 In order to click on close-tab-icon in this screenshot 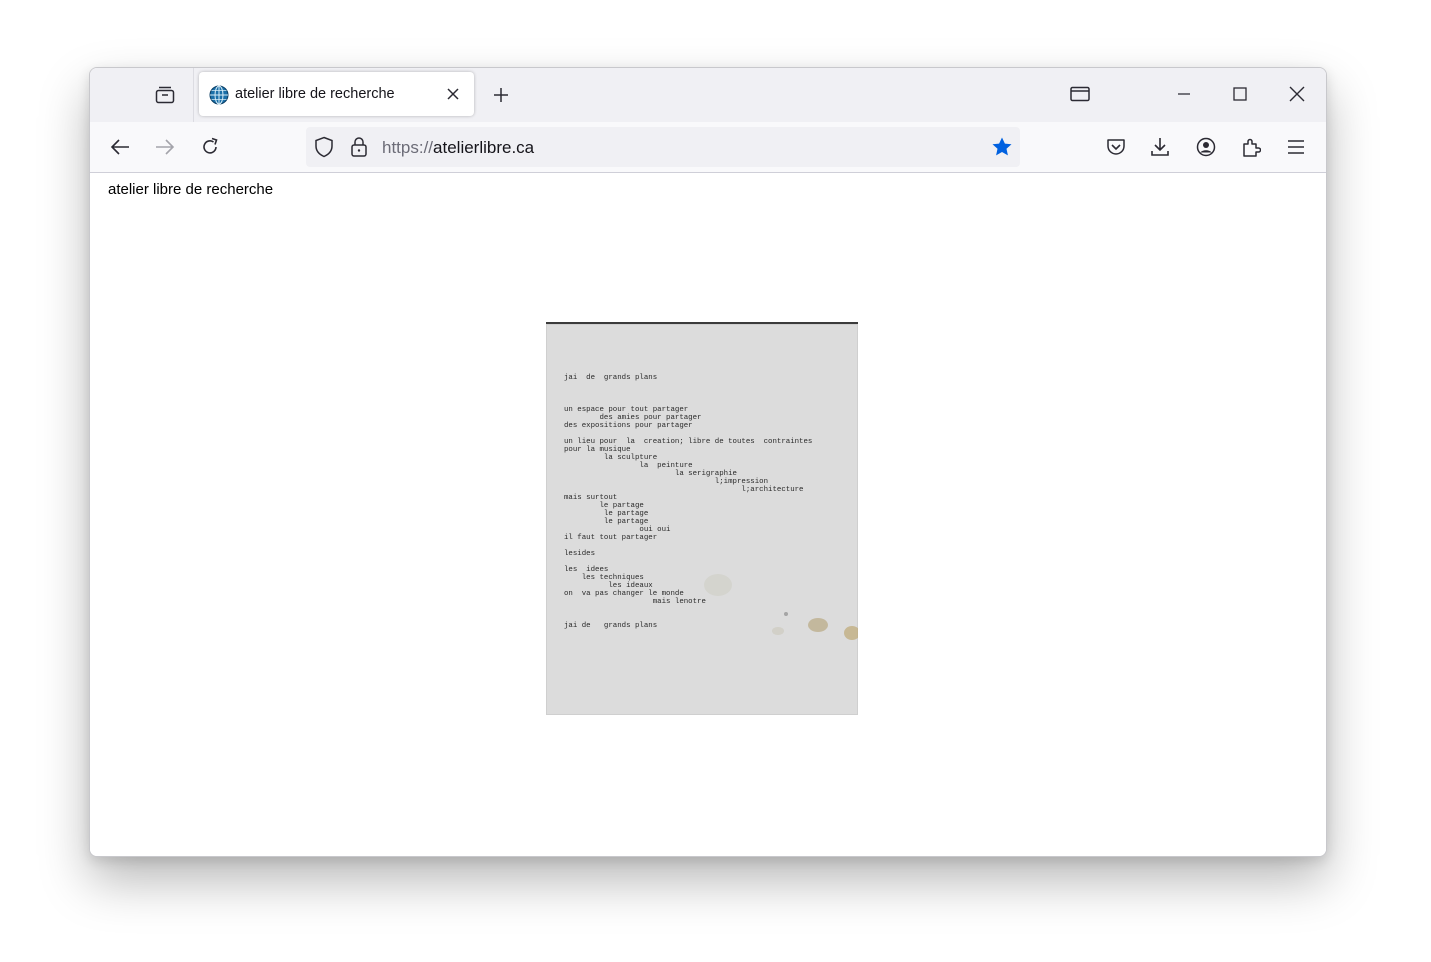, I will do `click(453, 94)`.